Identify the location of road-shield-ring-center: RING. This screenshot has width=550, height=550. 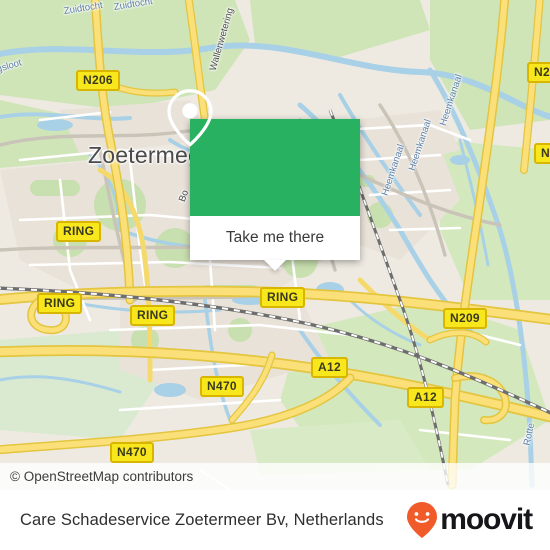
(283, 297).